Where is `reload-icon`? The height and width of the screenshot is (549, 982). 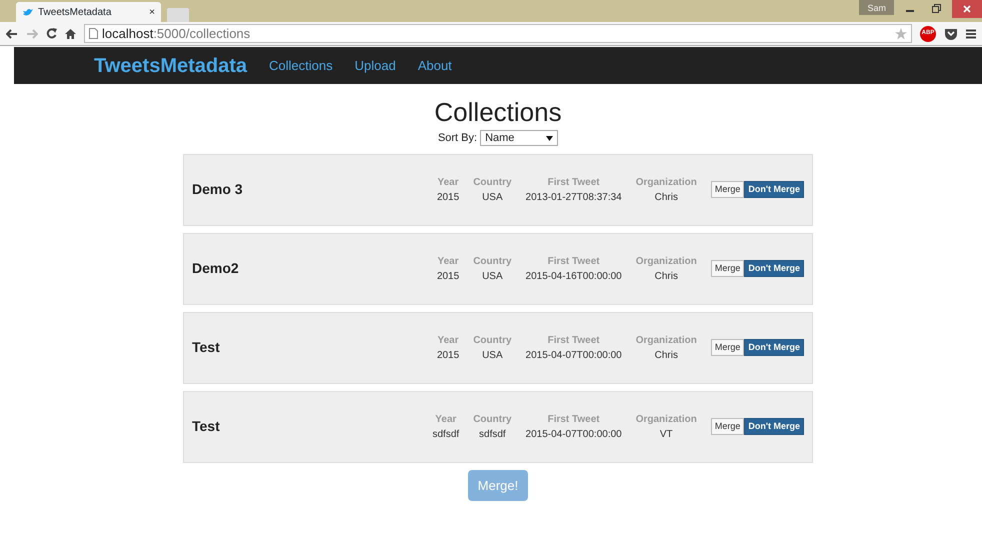 reload-icon is located at coordinates (51, 33).